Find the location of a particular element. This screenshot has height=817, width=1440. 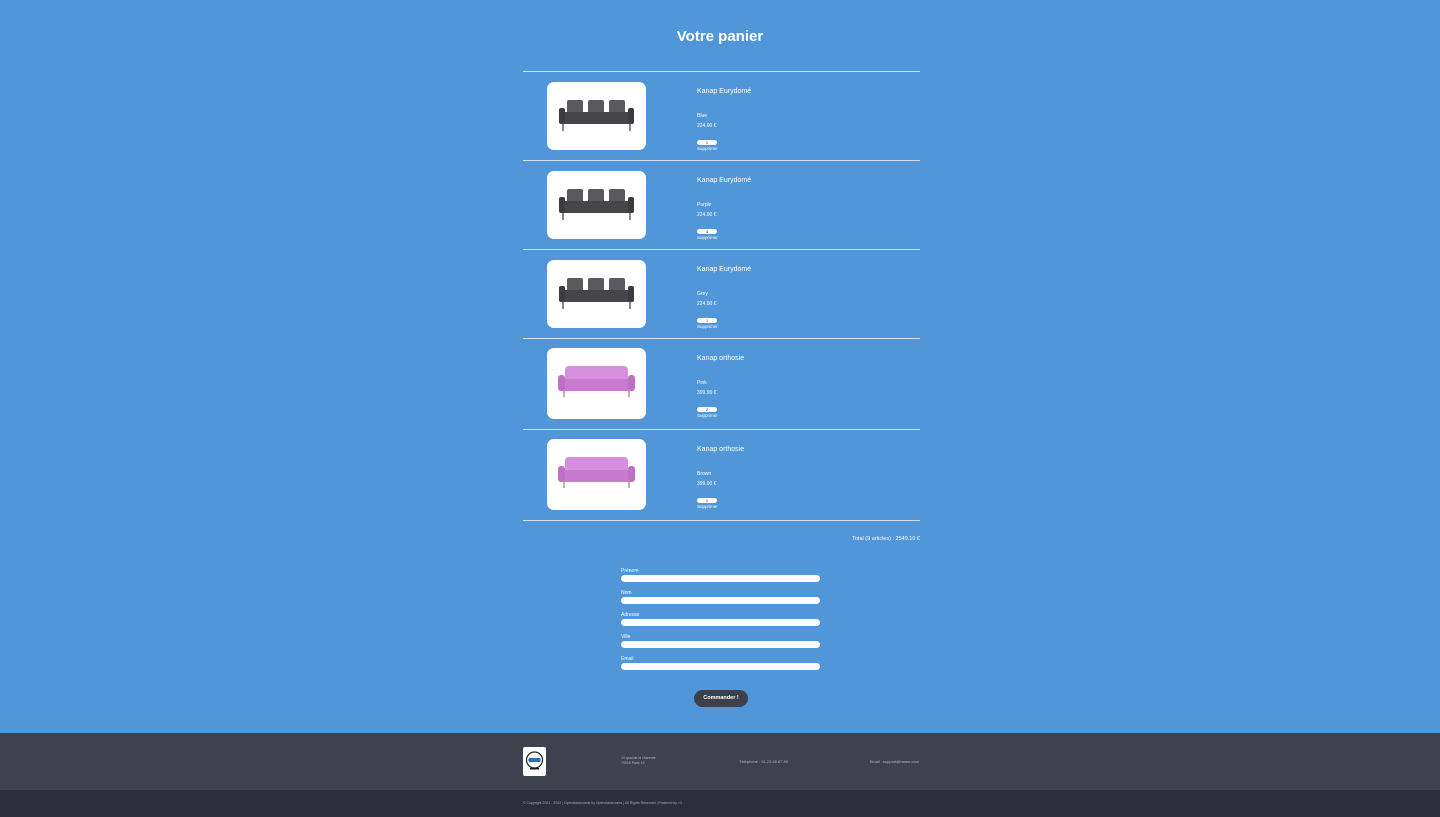

city-input is located at coordinates (720, 644).